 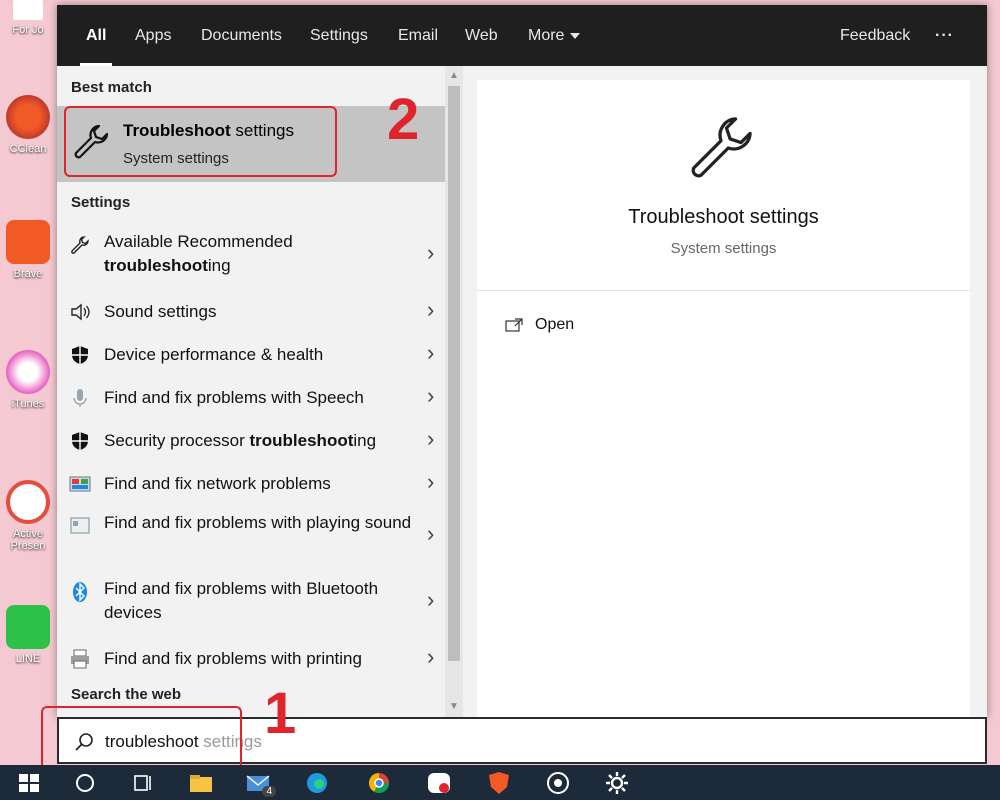 I want to click on desktop-icon-label: For Jo, so click(x=28, y=30).